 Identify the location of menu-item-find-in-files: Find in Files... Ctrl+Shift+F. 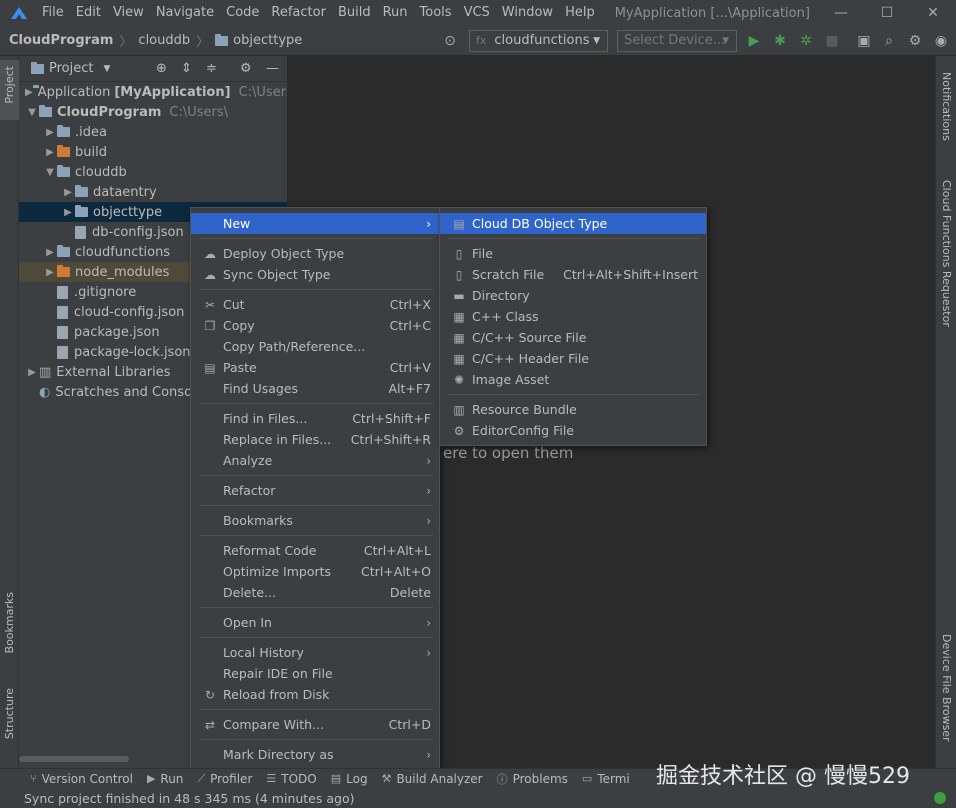
(315, 418).